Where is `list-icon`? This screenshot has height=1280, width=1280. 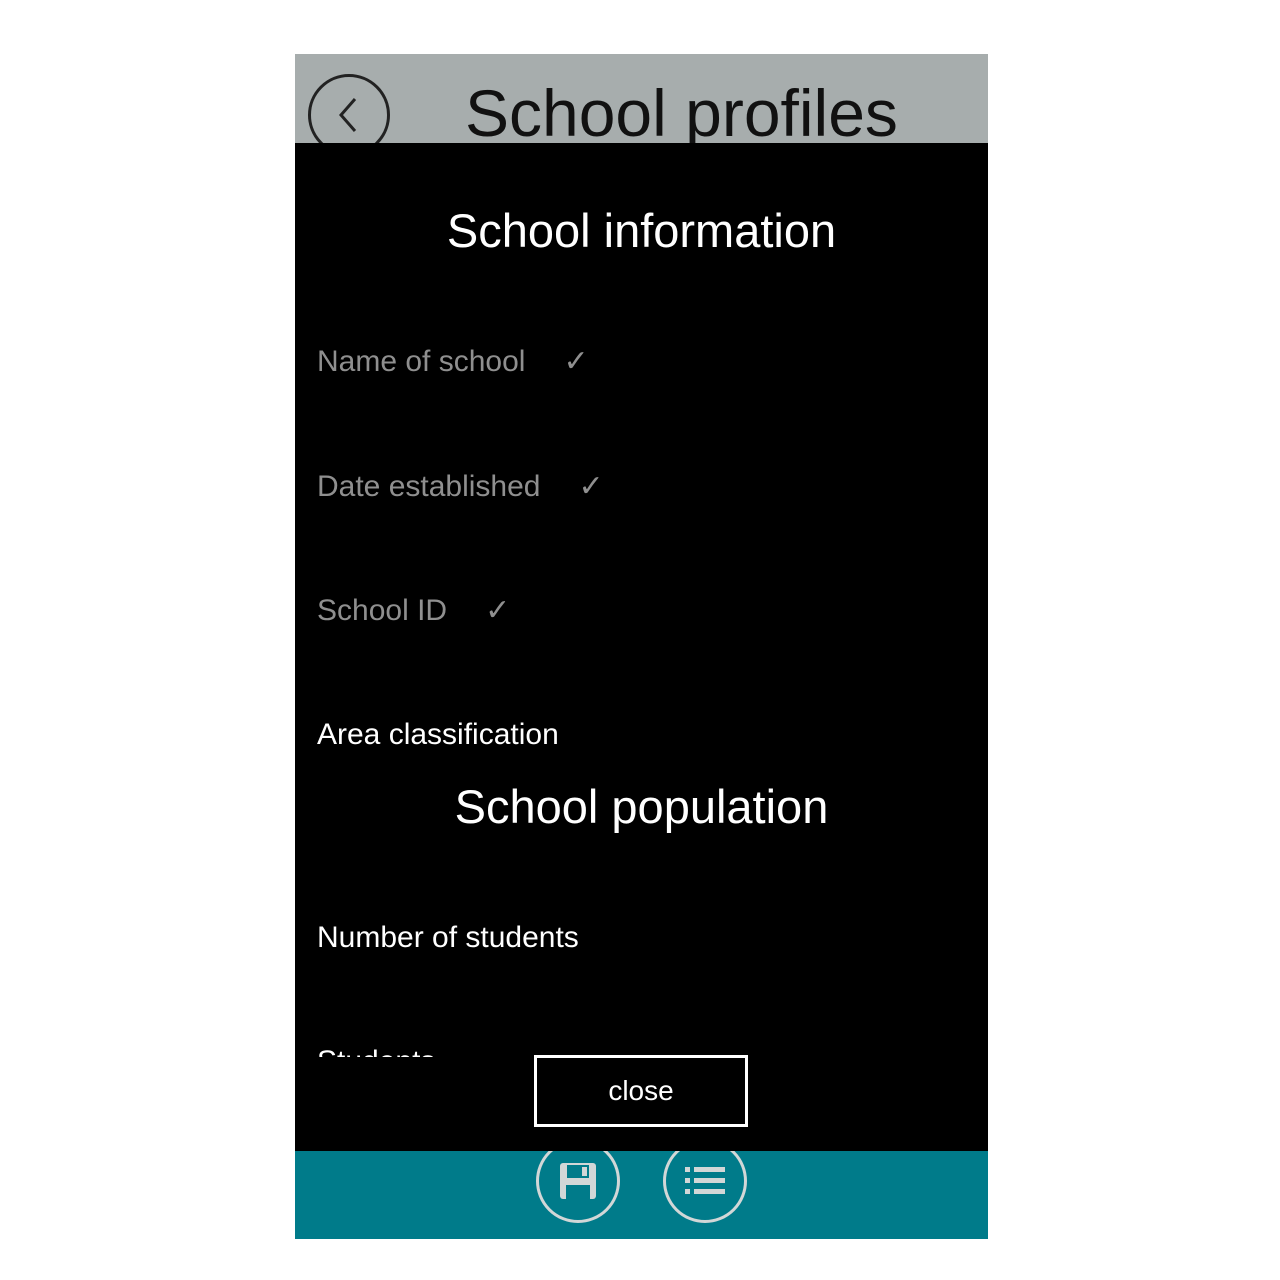 list-icon is located at coordinates (705, 1180).